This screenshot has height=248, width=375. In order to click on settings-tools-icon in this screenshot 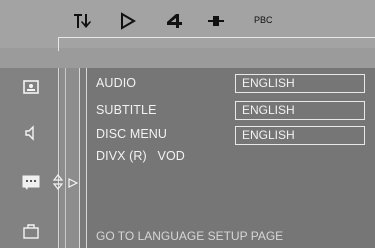, I will do `click(83, 21)`.